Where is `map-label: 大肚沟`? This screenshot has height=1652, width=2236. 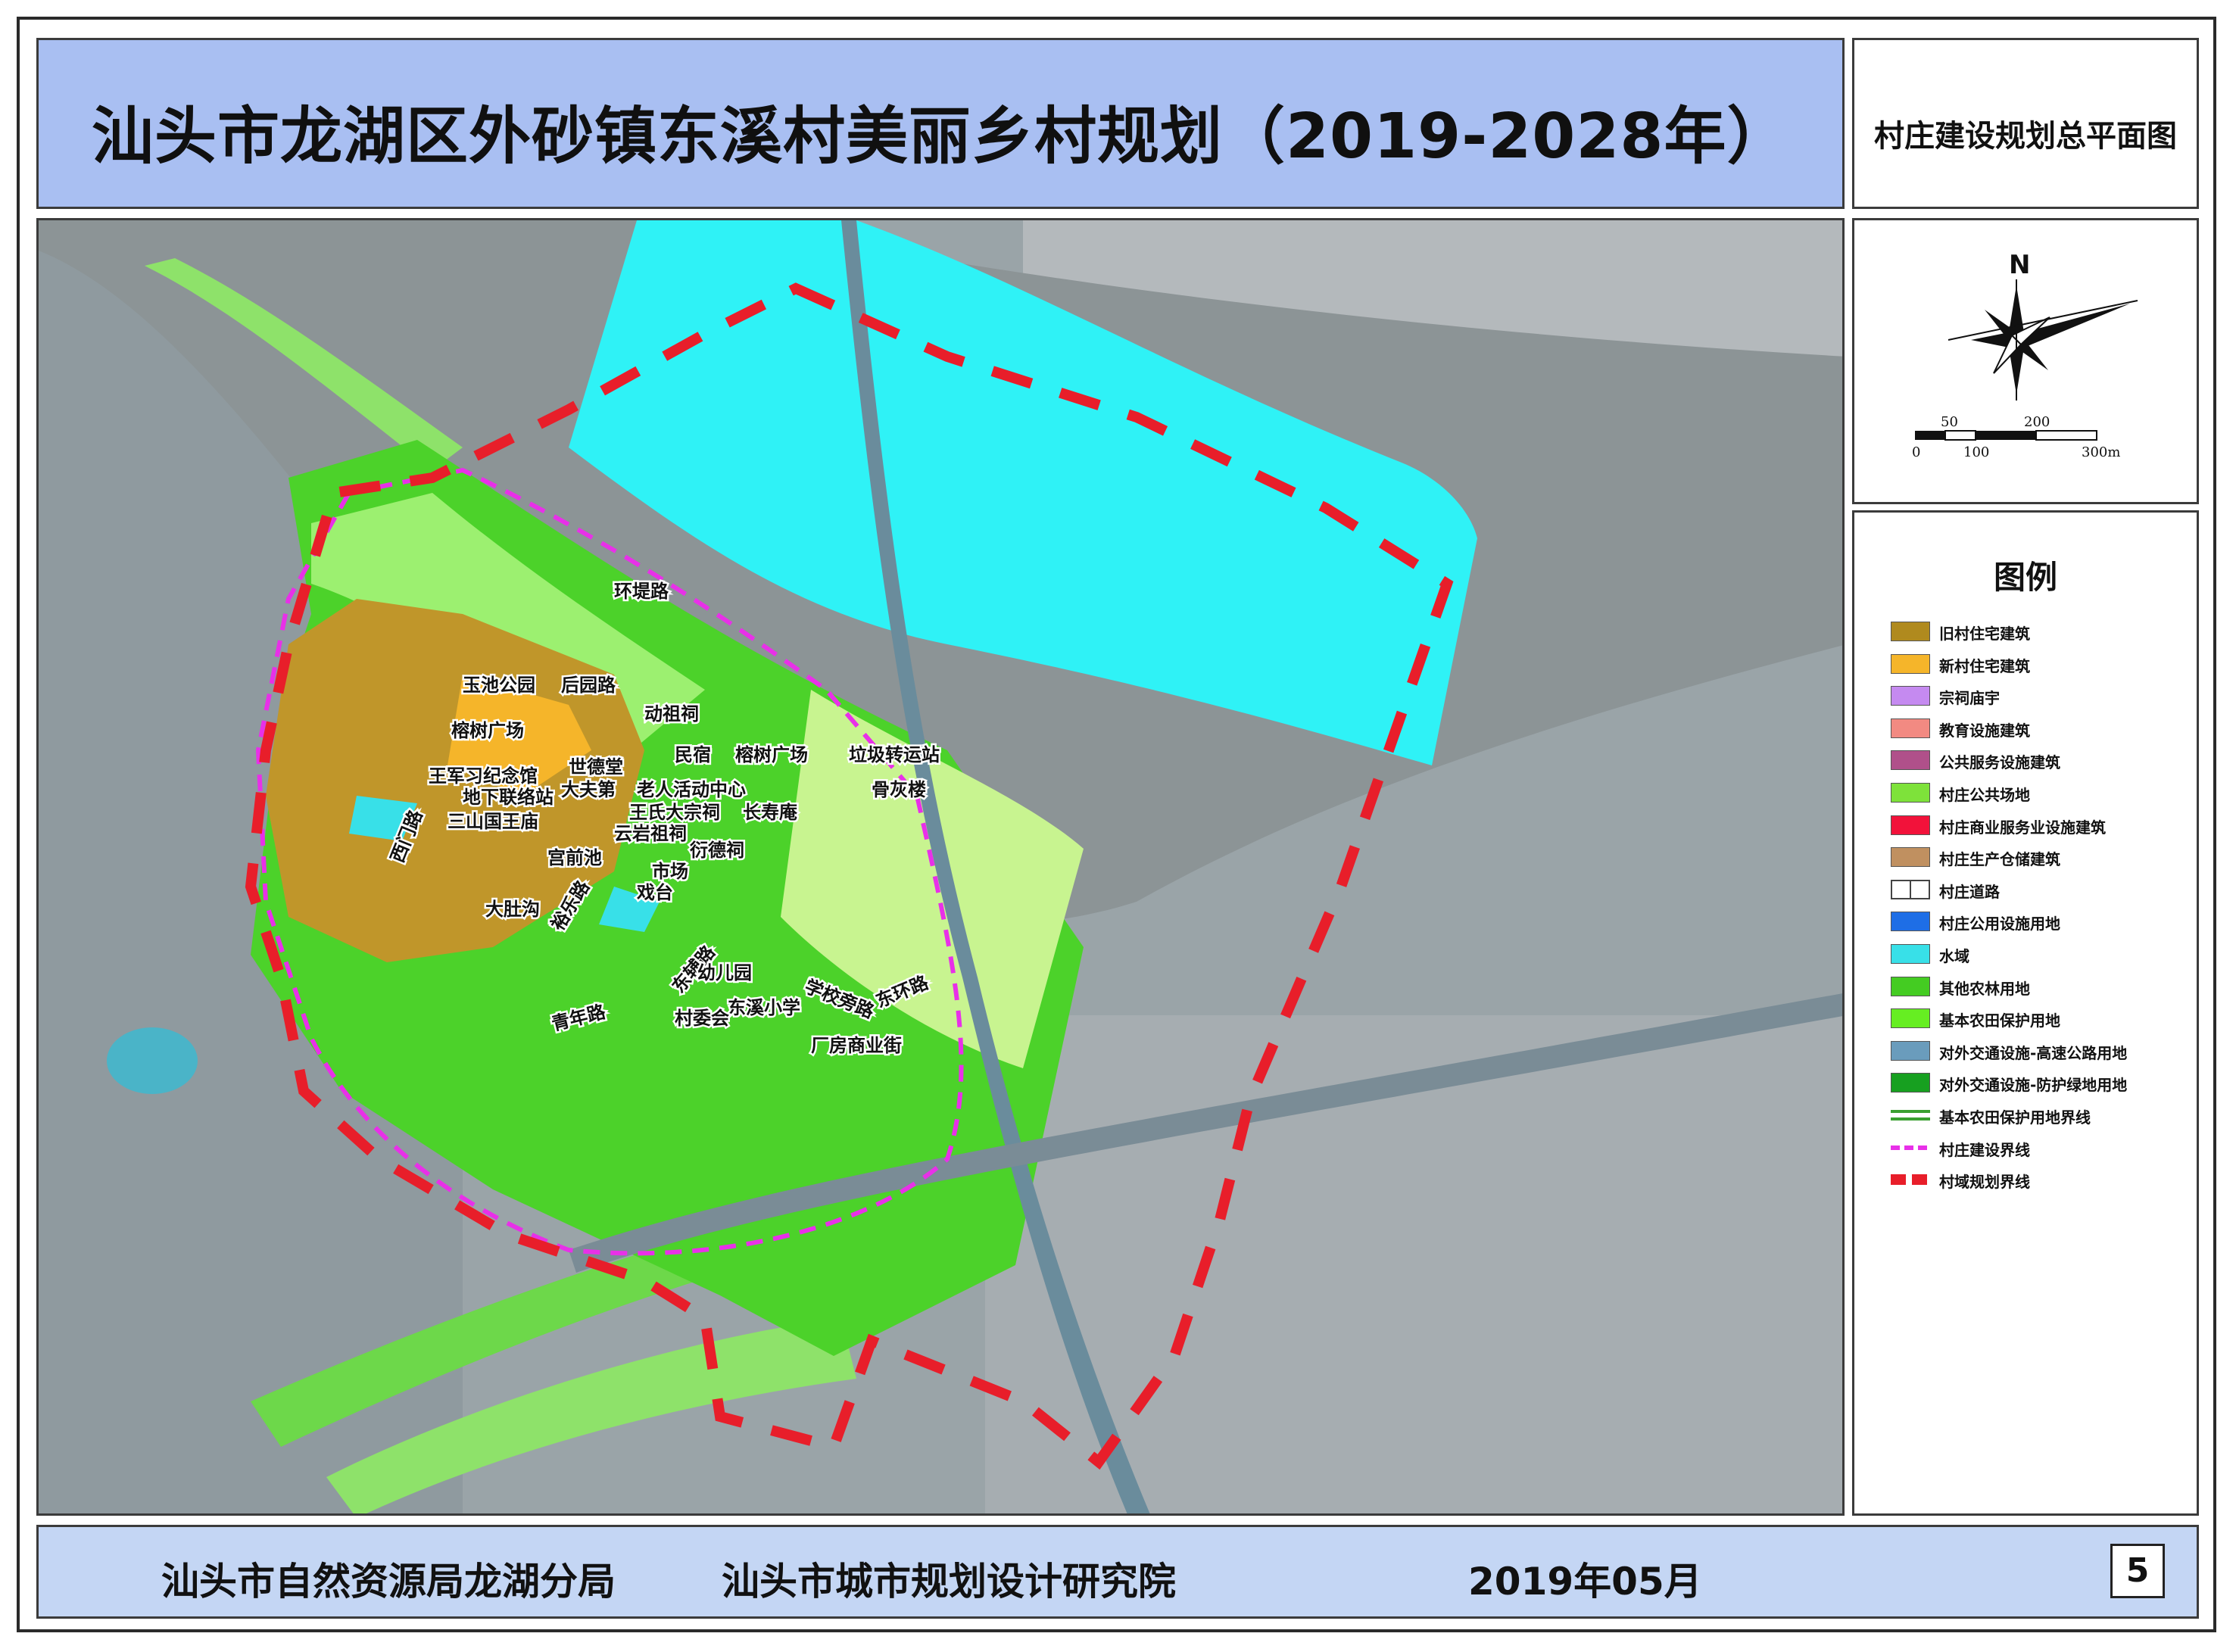 map-label: 大肚沟 is located at coordinates (512, 910).